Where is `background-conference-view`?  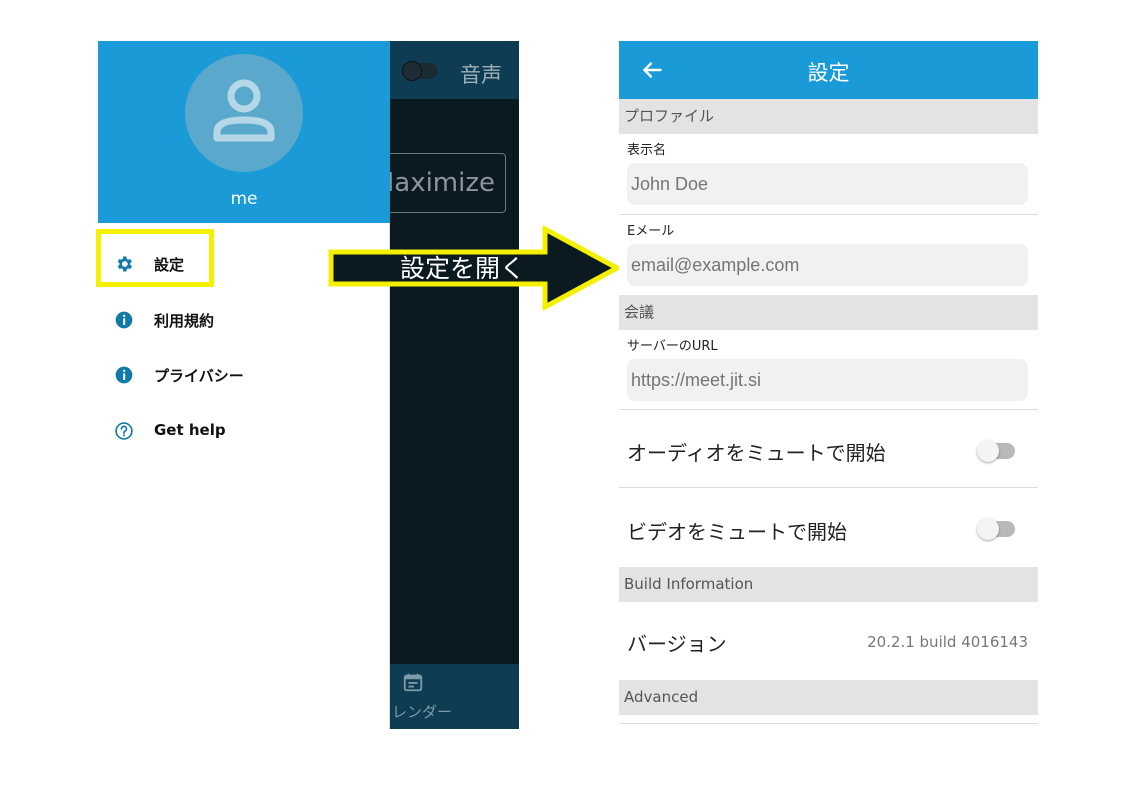
background-conference-view is located at coordinates (454, 385).